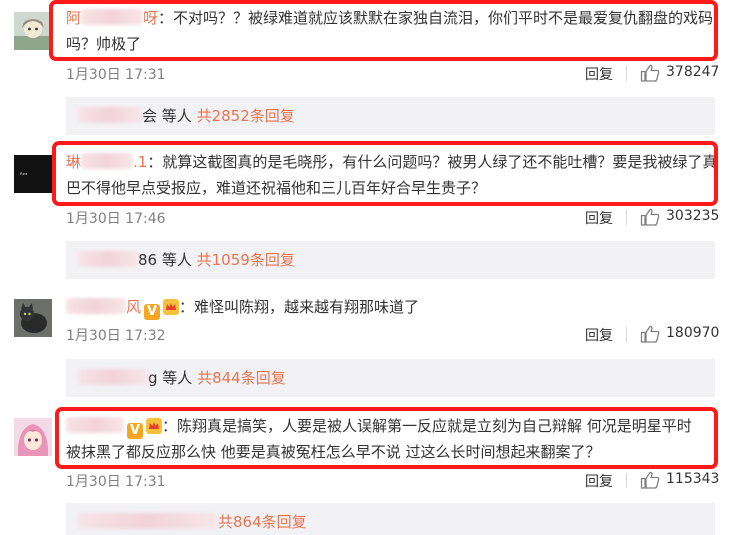 Image resolution: width=729 pixels, height=535 pixels. I want to click on reply-summary-text: 86 等人 共1059条回复, so click(186, 259).